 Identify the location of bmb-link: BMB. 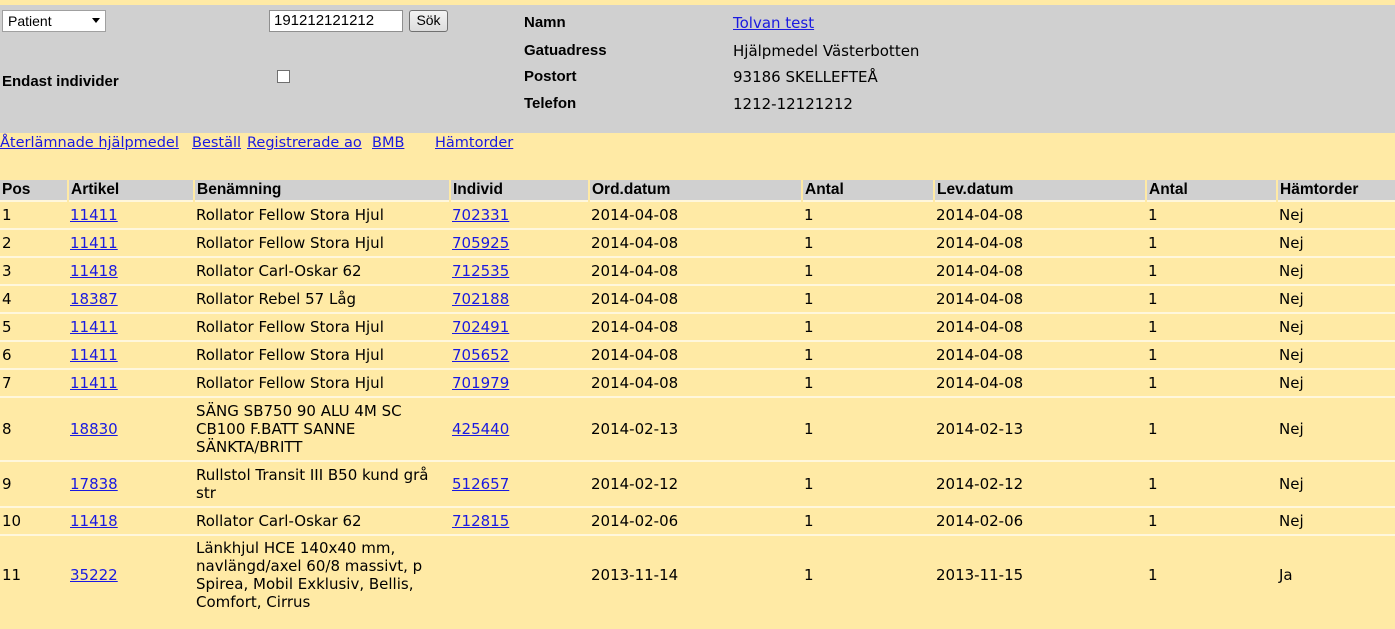
(388, 143).